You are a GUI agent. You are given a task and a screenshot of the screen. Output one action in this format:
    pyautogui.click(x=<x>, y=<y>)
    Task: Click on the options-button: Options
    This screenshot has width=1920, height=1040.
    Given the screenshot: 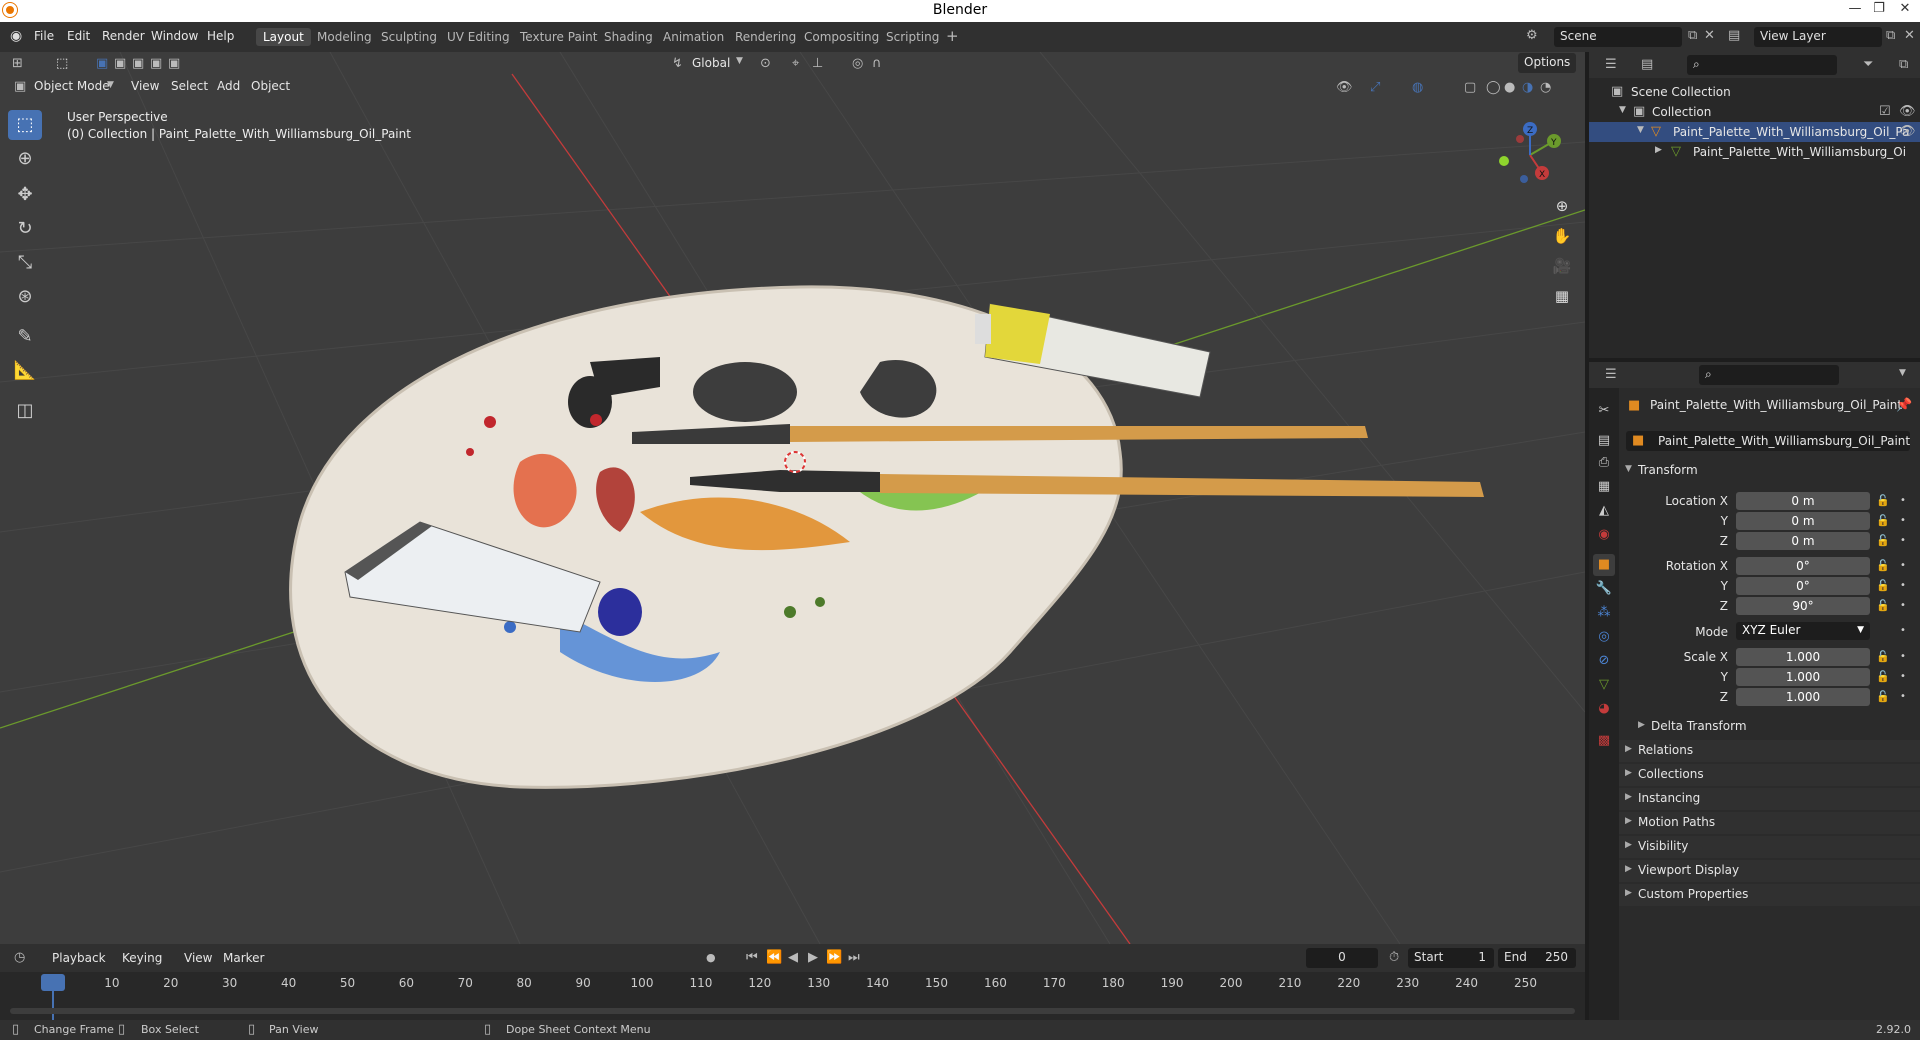 What is the action you would take?
    pyautogui.click(x=1547, y=63)
    